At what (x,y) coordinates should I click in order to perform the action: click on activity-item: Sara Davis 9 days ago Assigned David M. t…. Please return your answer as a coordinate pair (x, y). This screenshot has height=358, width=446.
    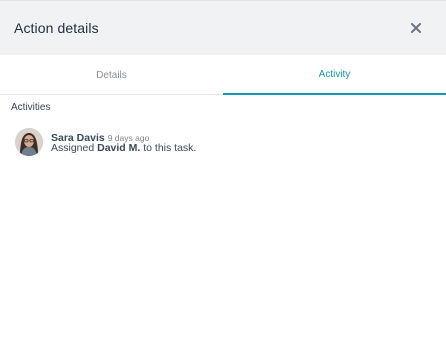
    Looking at the image, I should click on (225, 142).